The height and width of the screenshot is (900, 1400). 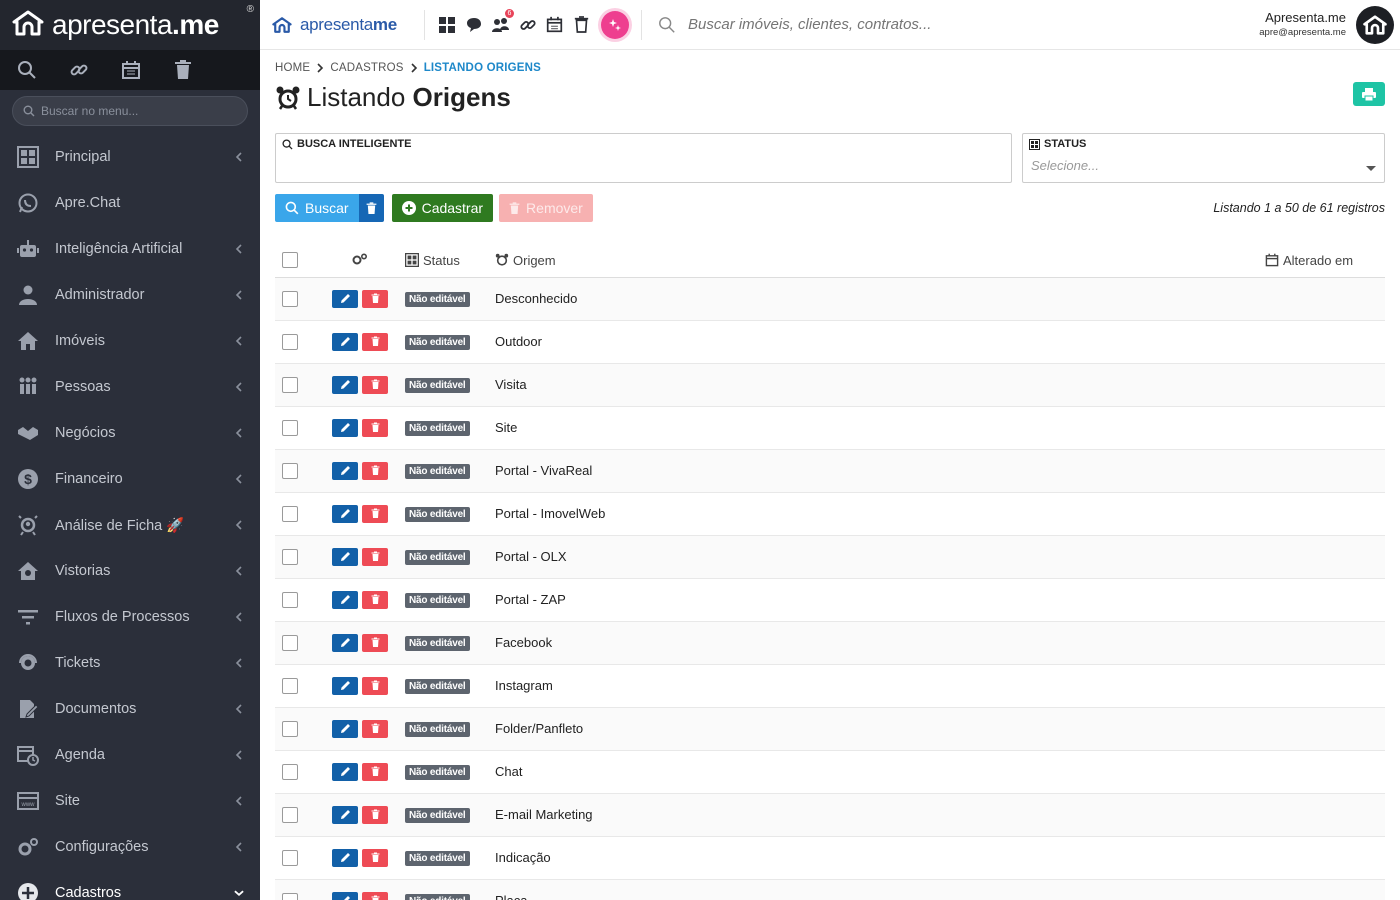 I want to click on breadcrumb: HOME CADASTROS LISTANDO ORIGENS, so click(x=830, y=68).